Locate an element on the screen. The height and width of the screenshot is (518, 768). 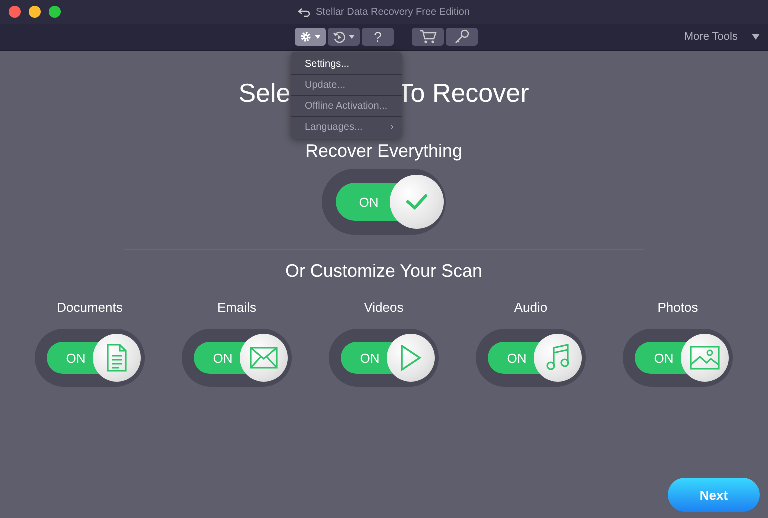
zoom-button is located at coordinates (55, 12).